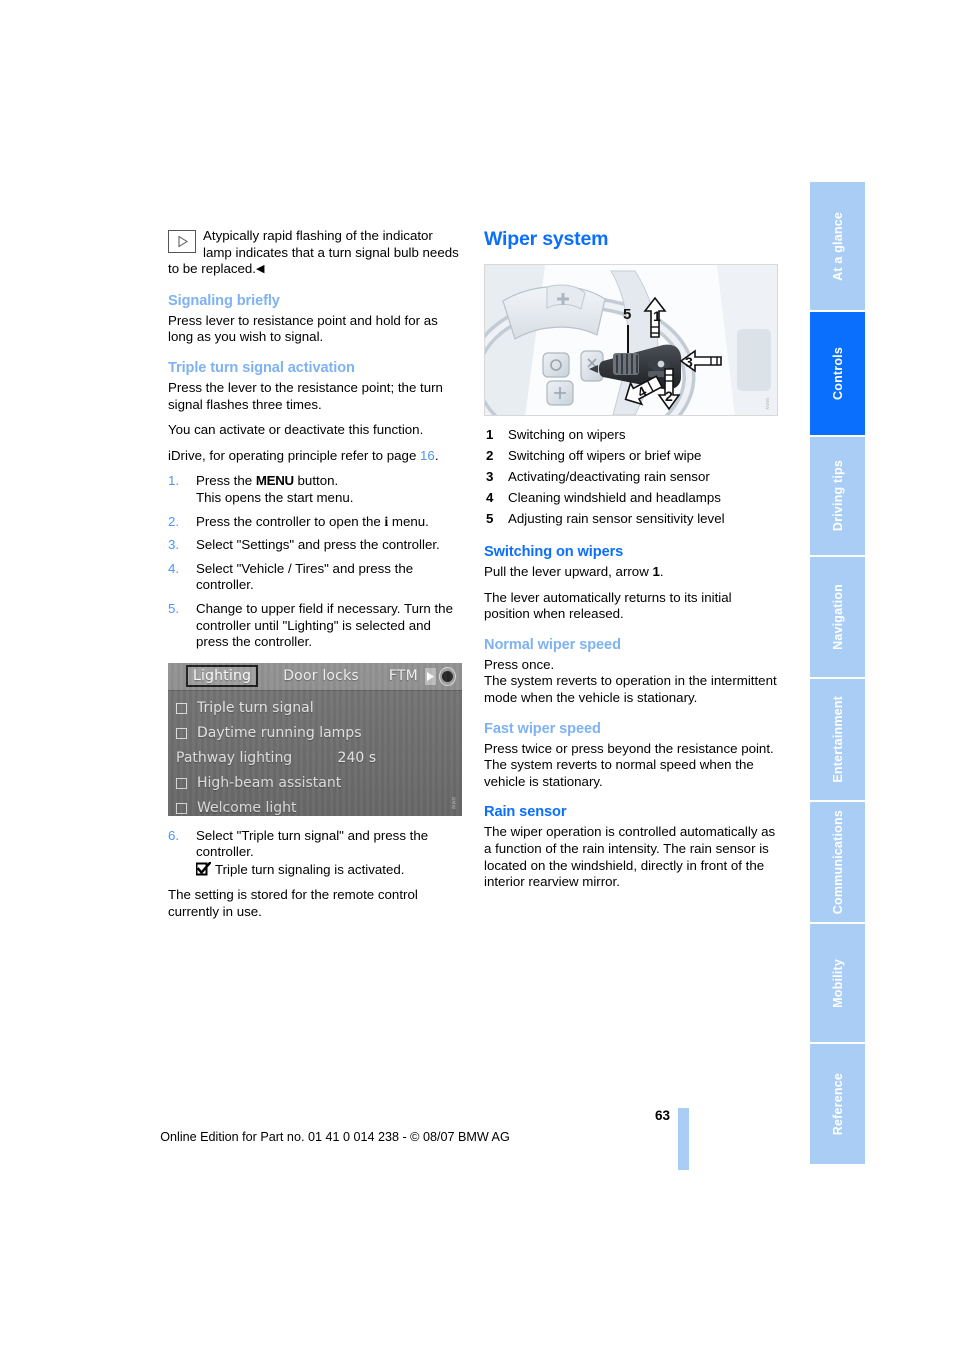 The height and width of the screenshot is (1350, 954). I want to click on heading-rain-sensor: Rain sensor, so click(525, 812).